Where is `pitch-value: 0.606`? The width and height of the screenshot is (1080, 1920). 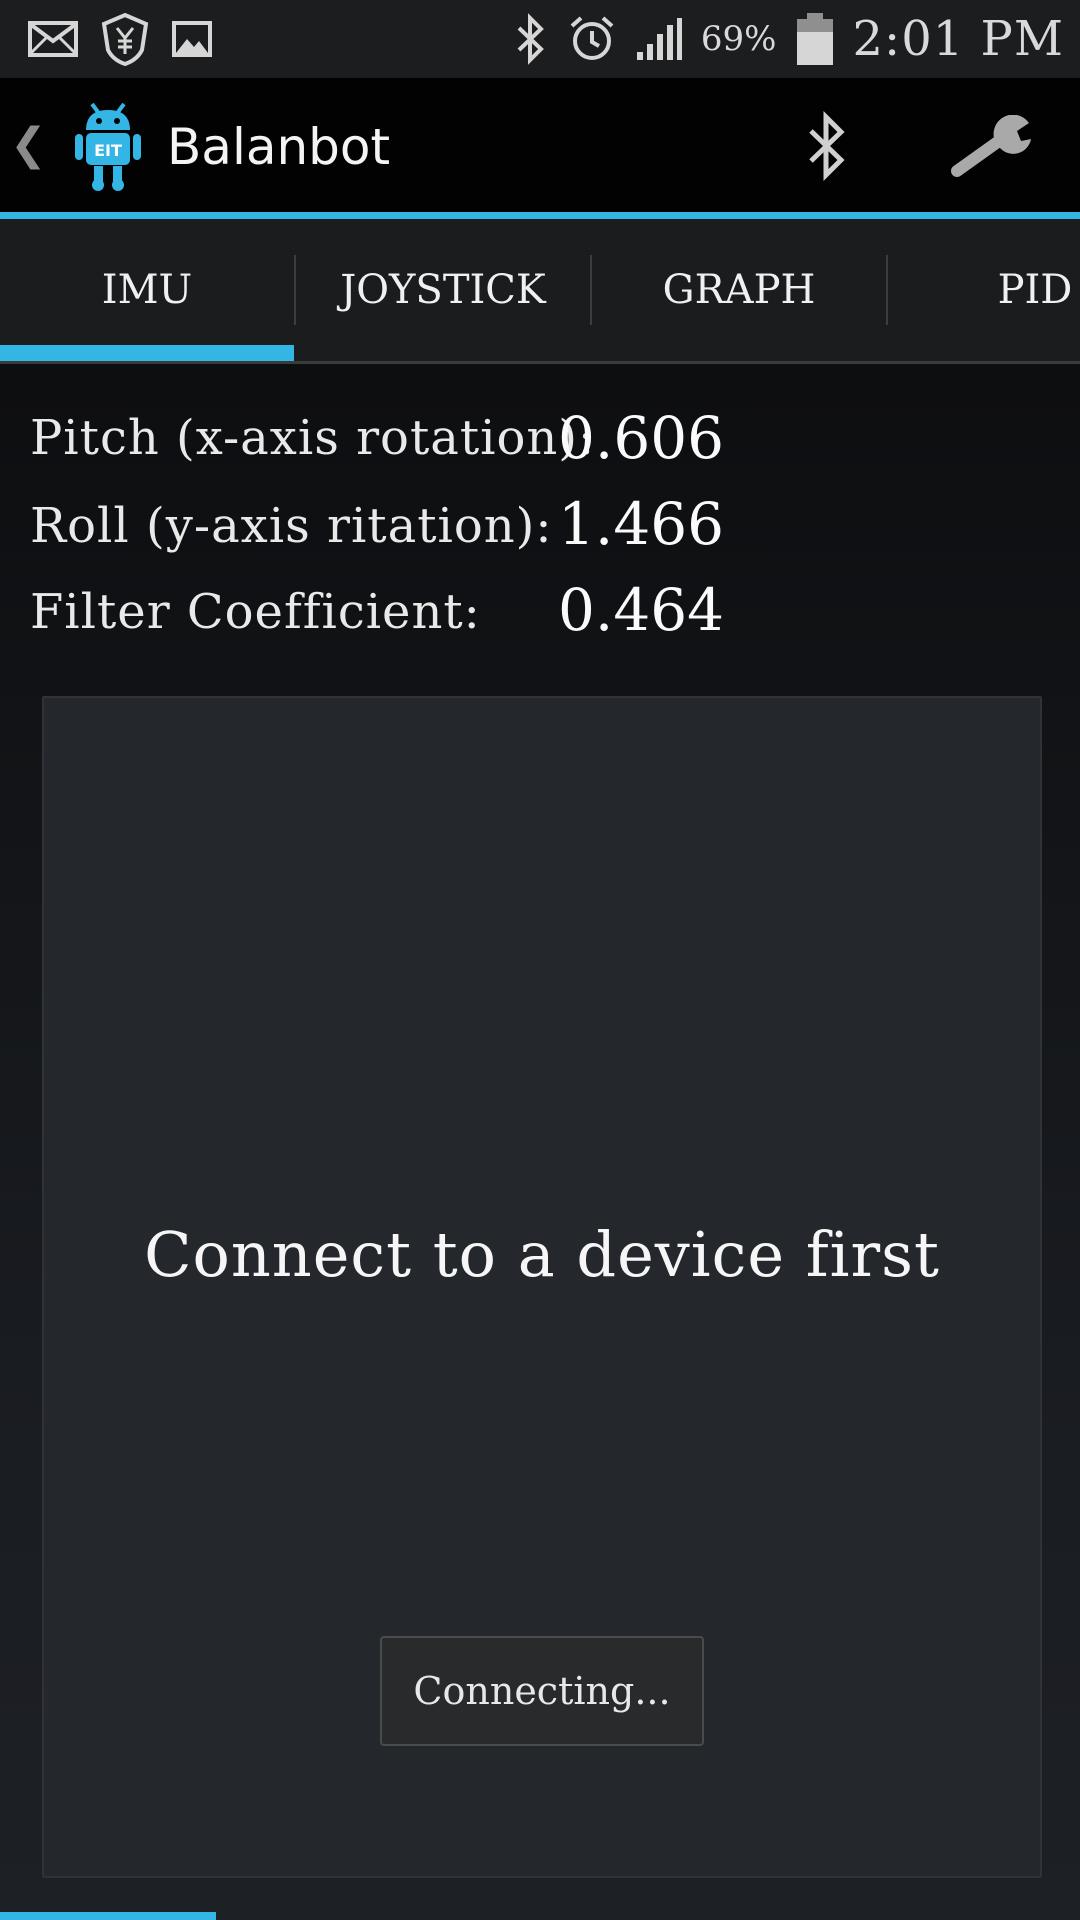
pitch-value: 0.606 is located at coordinates (641, 438).